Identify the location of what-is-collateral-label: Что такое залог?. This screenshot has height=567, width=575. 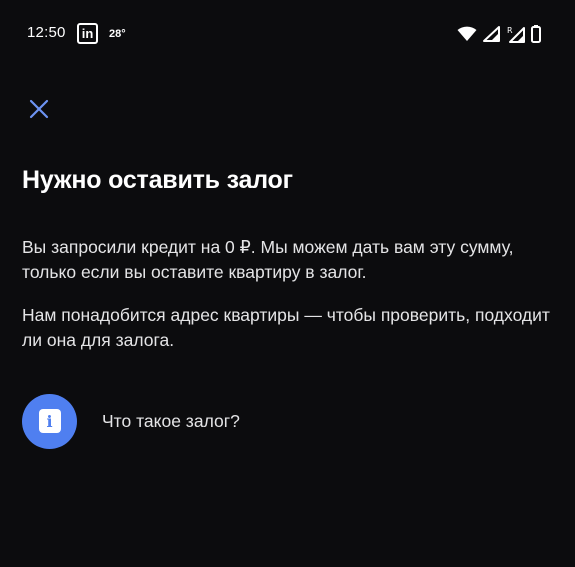
(171, 420).